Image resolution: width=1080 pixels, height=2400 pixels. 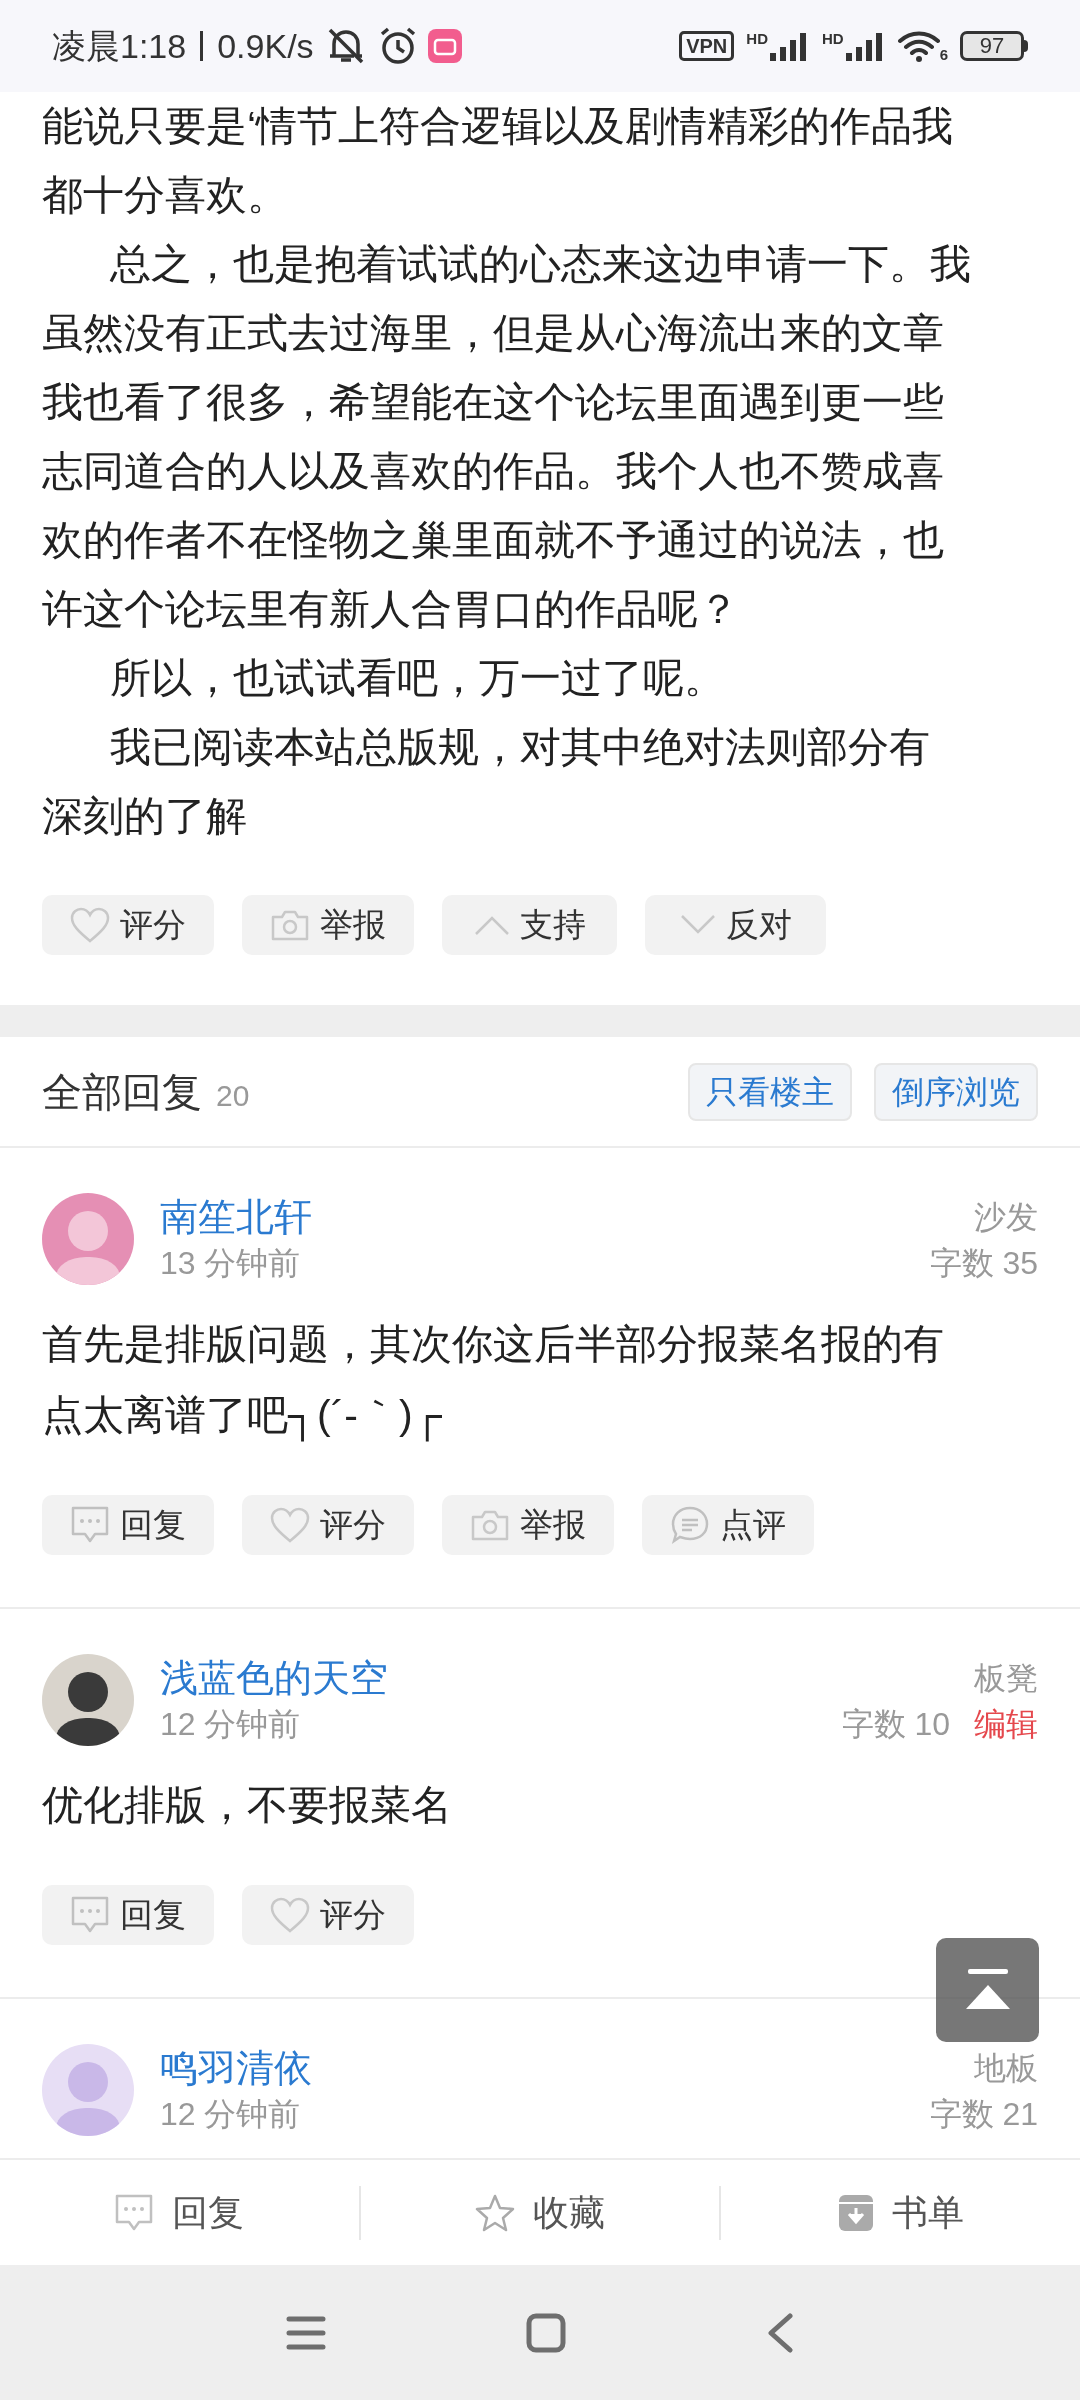 What do you see at coordinates (707, 46) in the screenshot?
I see `vpn-badge: VPN` at bounding box center [707, 46].